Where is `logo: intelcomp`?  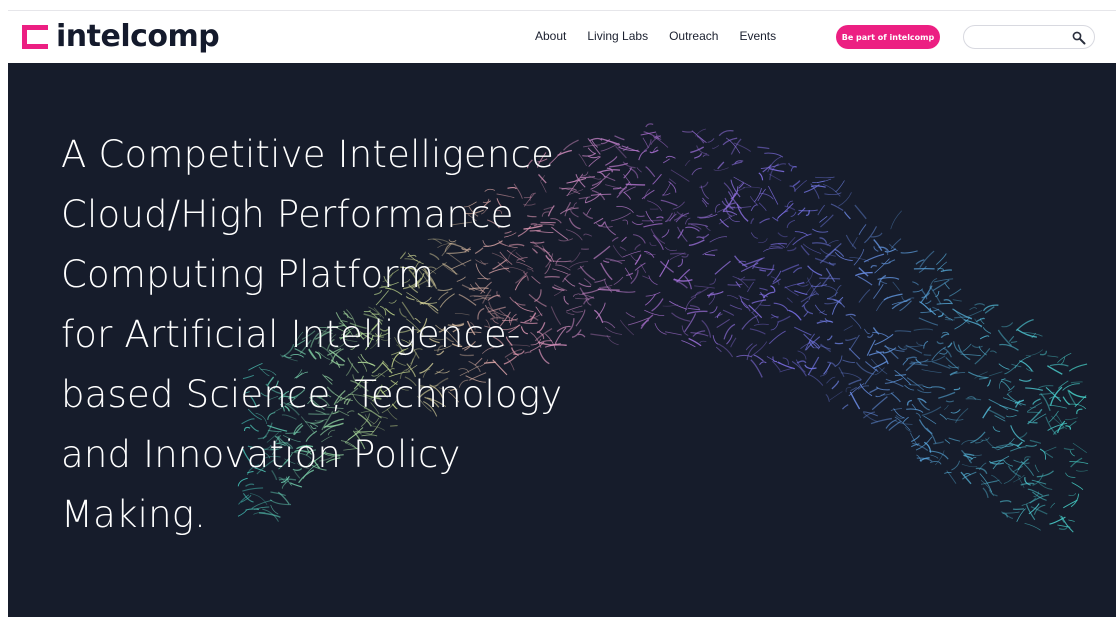
logo: intelcomp is located at coordinates (121, 37).